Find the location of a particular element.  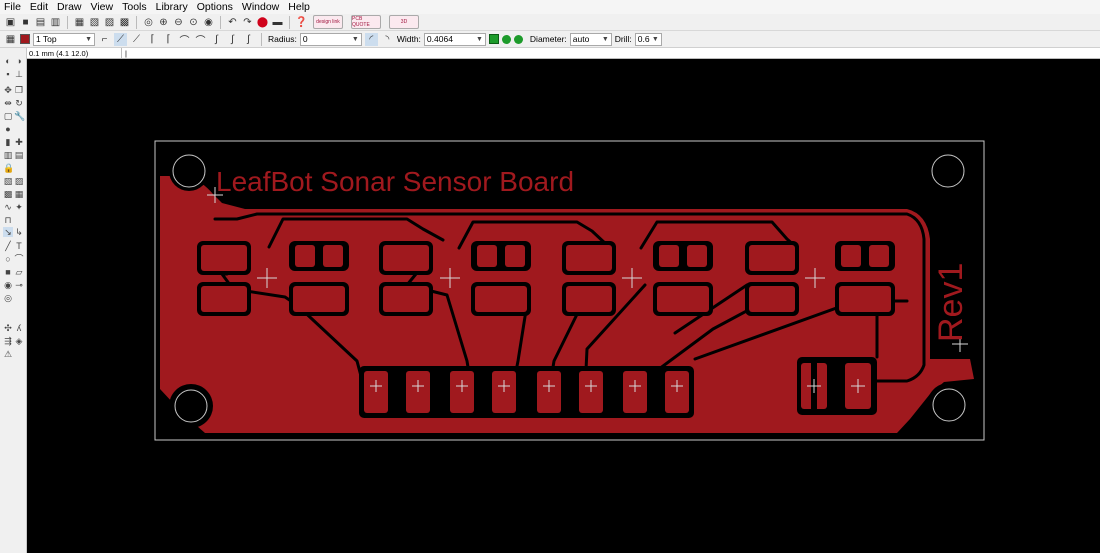

autoroute-icon: ↳ is located at coordinates (19, 232).